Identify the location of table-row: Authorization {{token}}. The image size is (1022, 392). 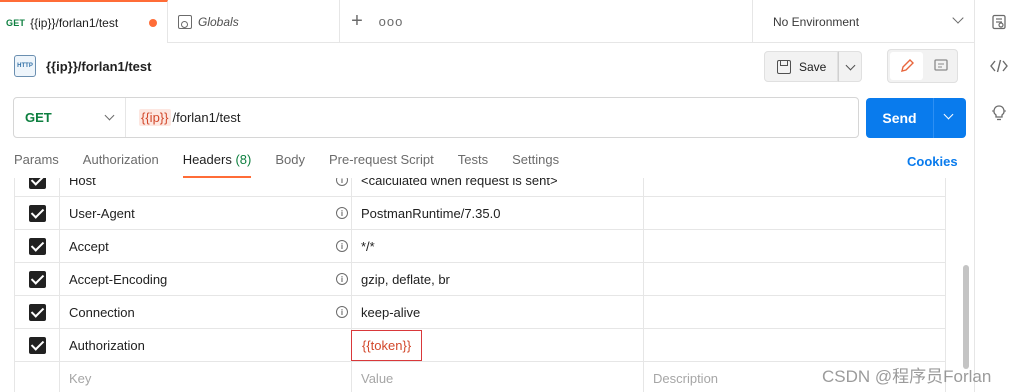
(480, 345).